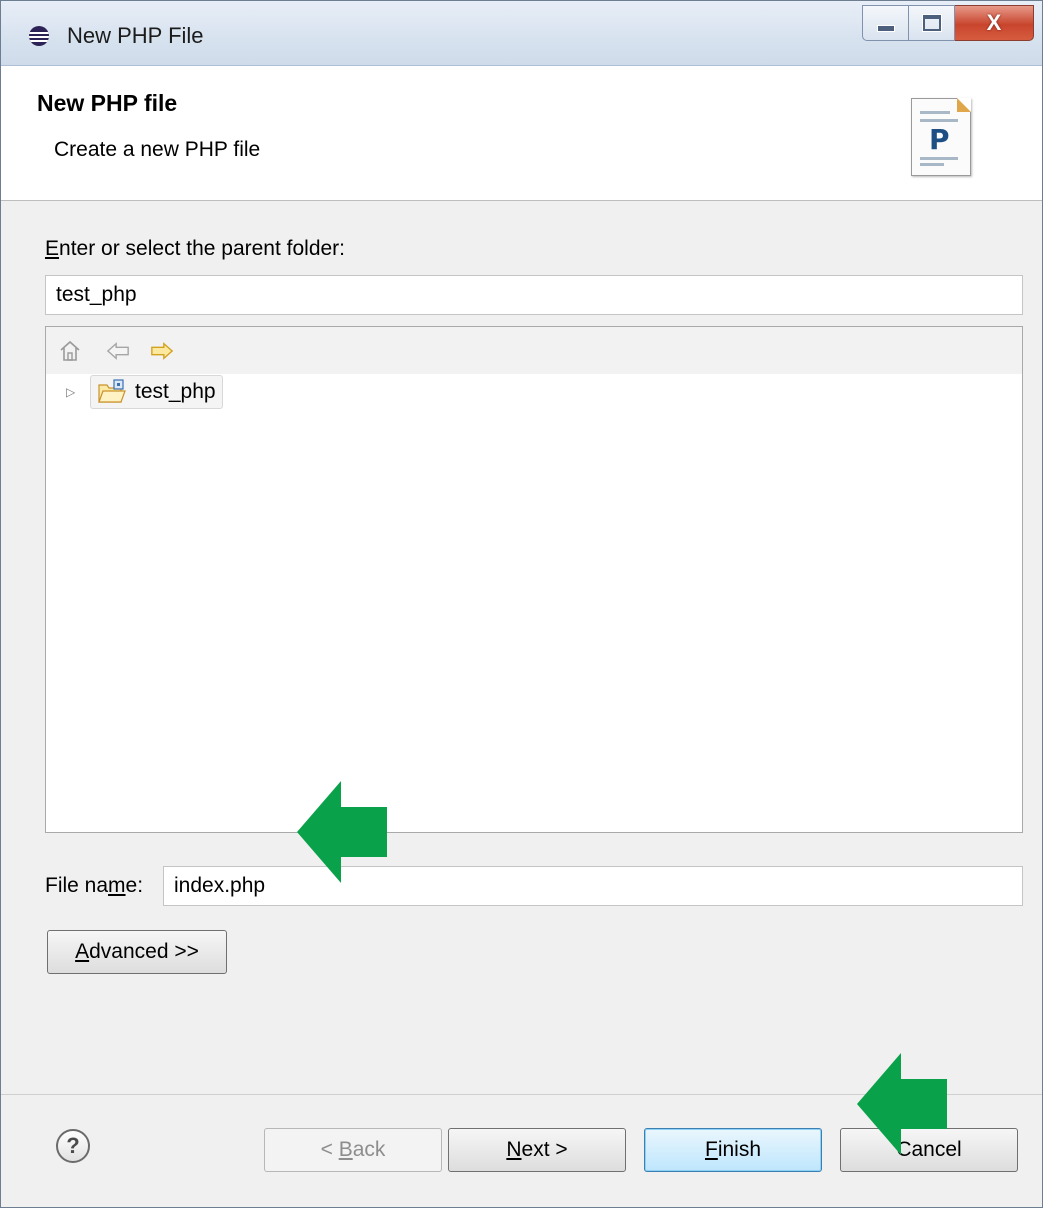 The height and width of the screenshot is (1208, 1043). Describe the element at coordinates (885, 28) in the screenshot. I see `minimize-icon` at that location.